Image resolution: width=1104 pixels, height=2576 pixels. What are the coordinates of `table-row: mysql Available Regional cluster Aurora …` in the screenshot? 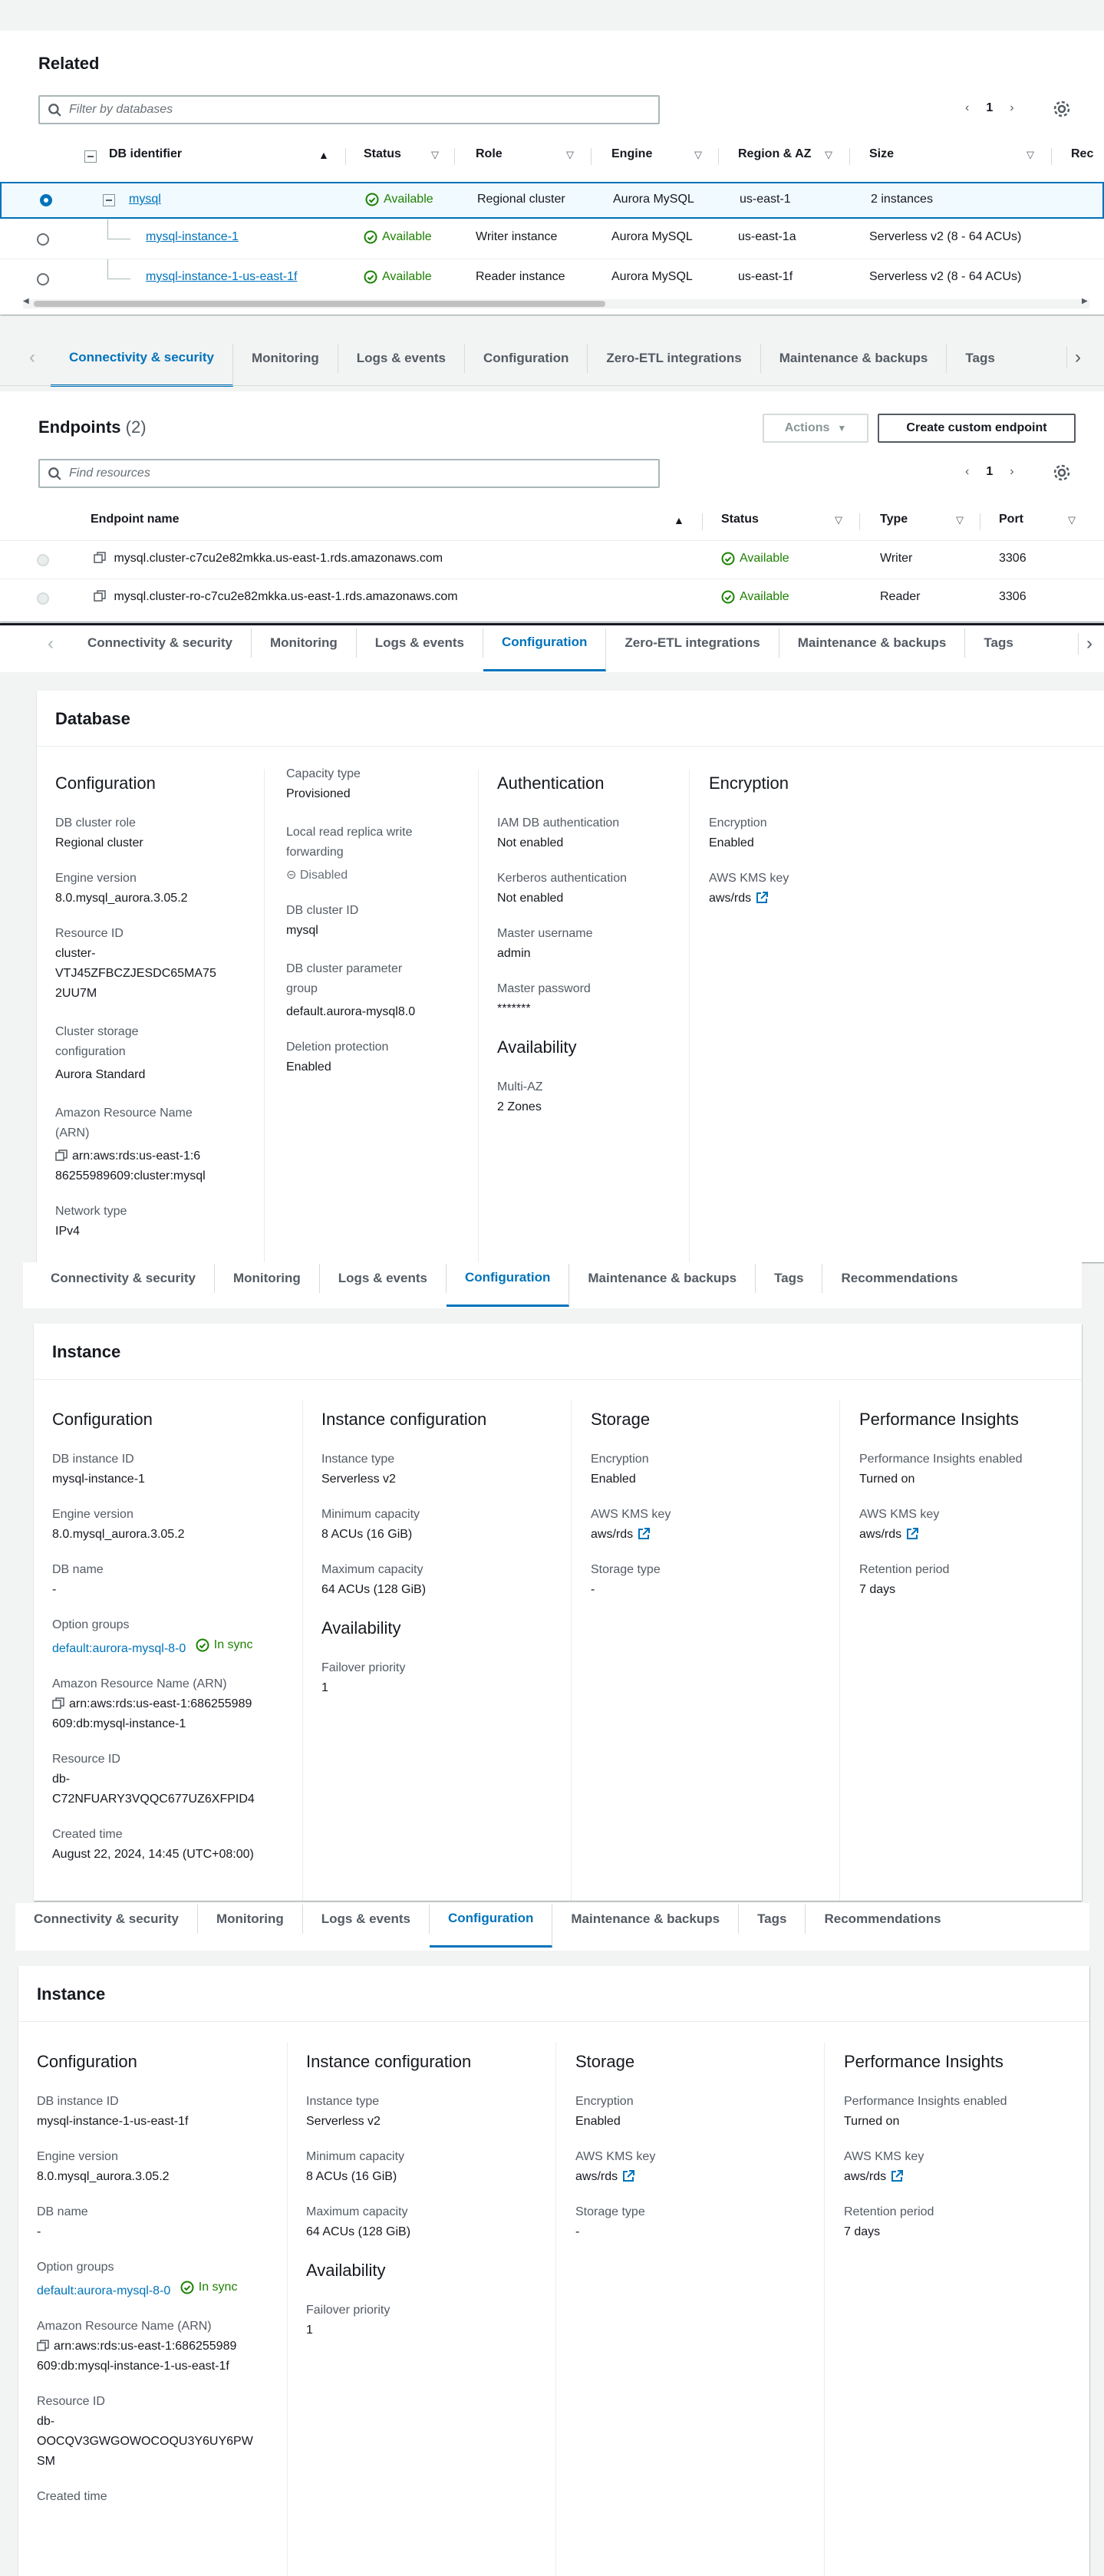 It's located at (552, 200).